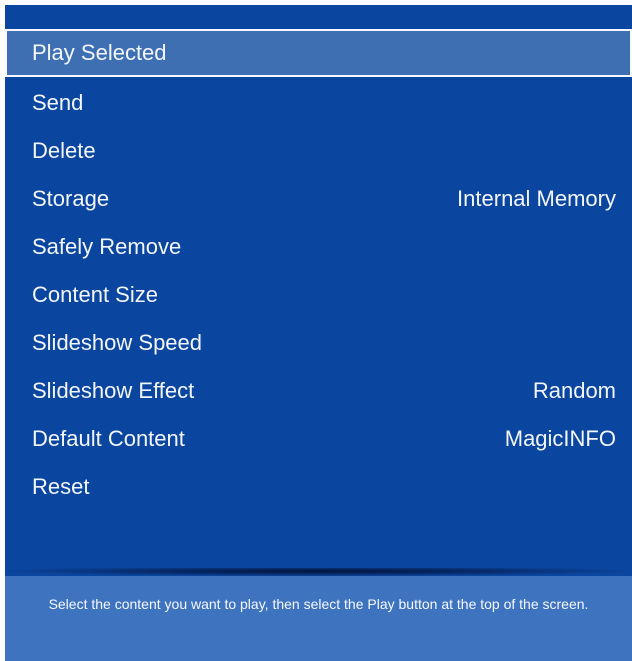  Describe the element at coordinates (560, 438) in the screenshot. I see `menu-item-value: MagicINFO` at that location.